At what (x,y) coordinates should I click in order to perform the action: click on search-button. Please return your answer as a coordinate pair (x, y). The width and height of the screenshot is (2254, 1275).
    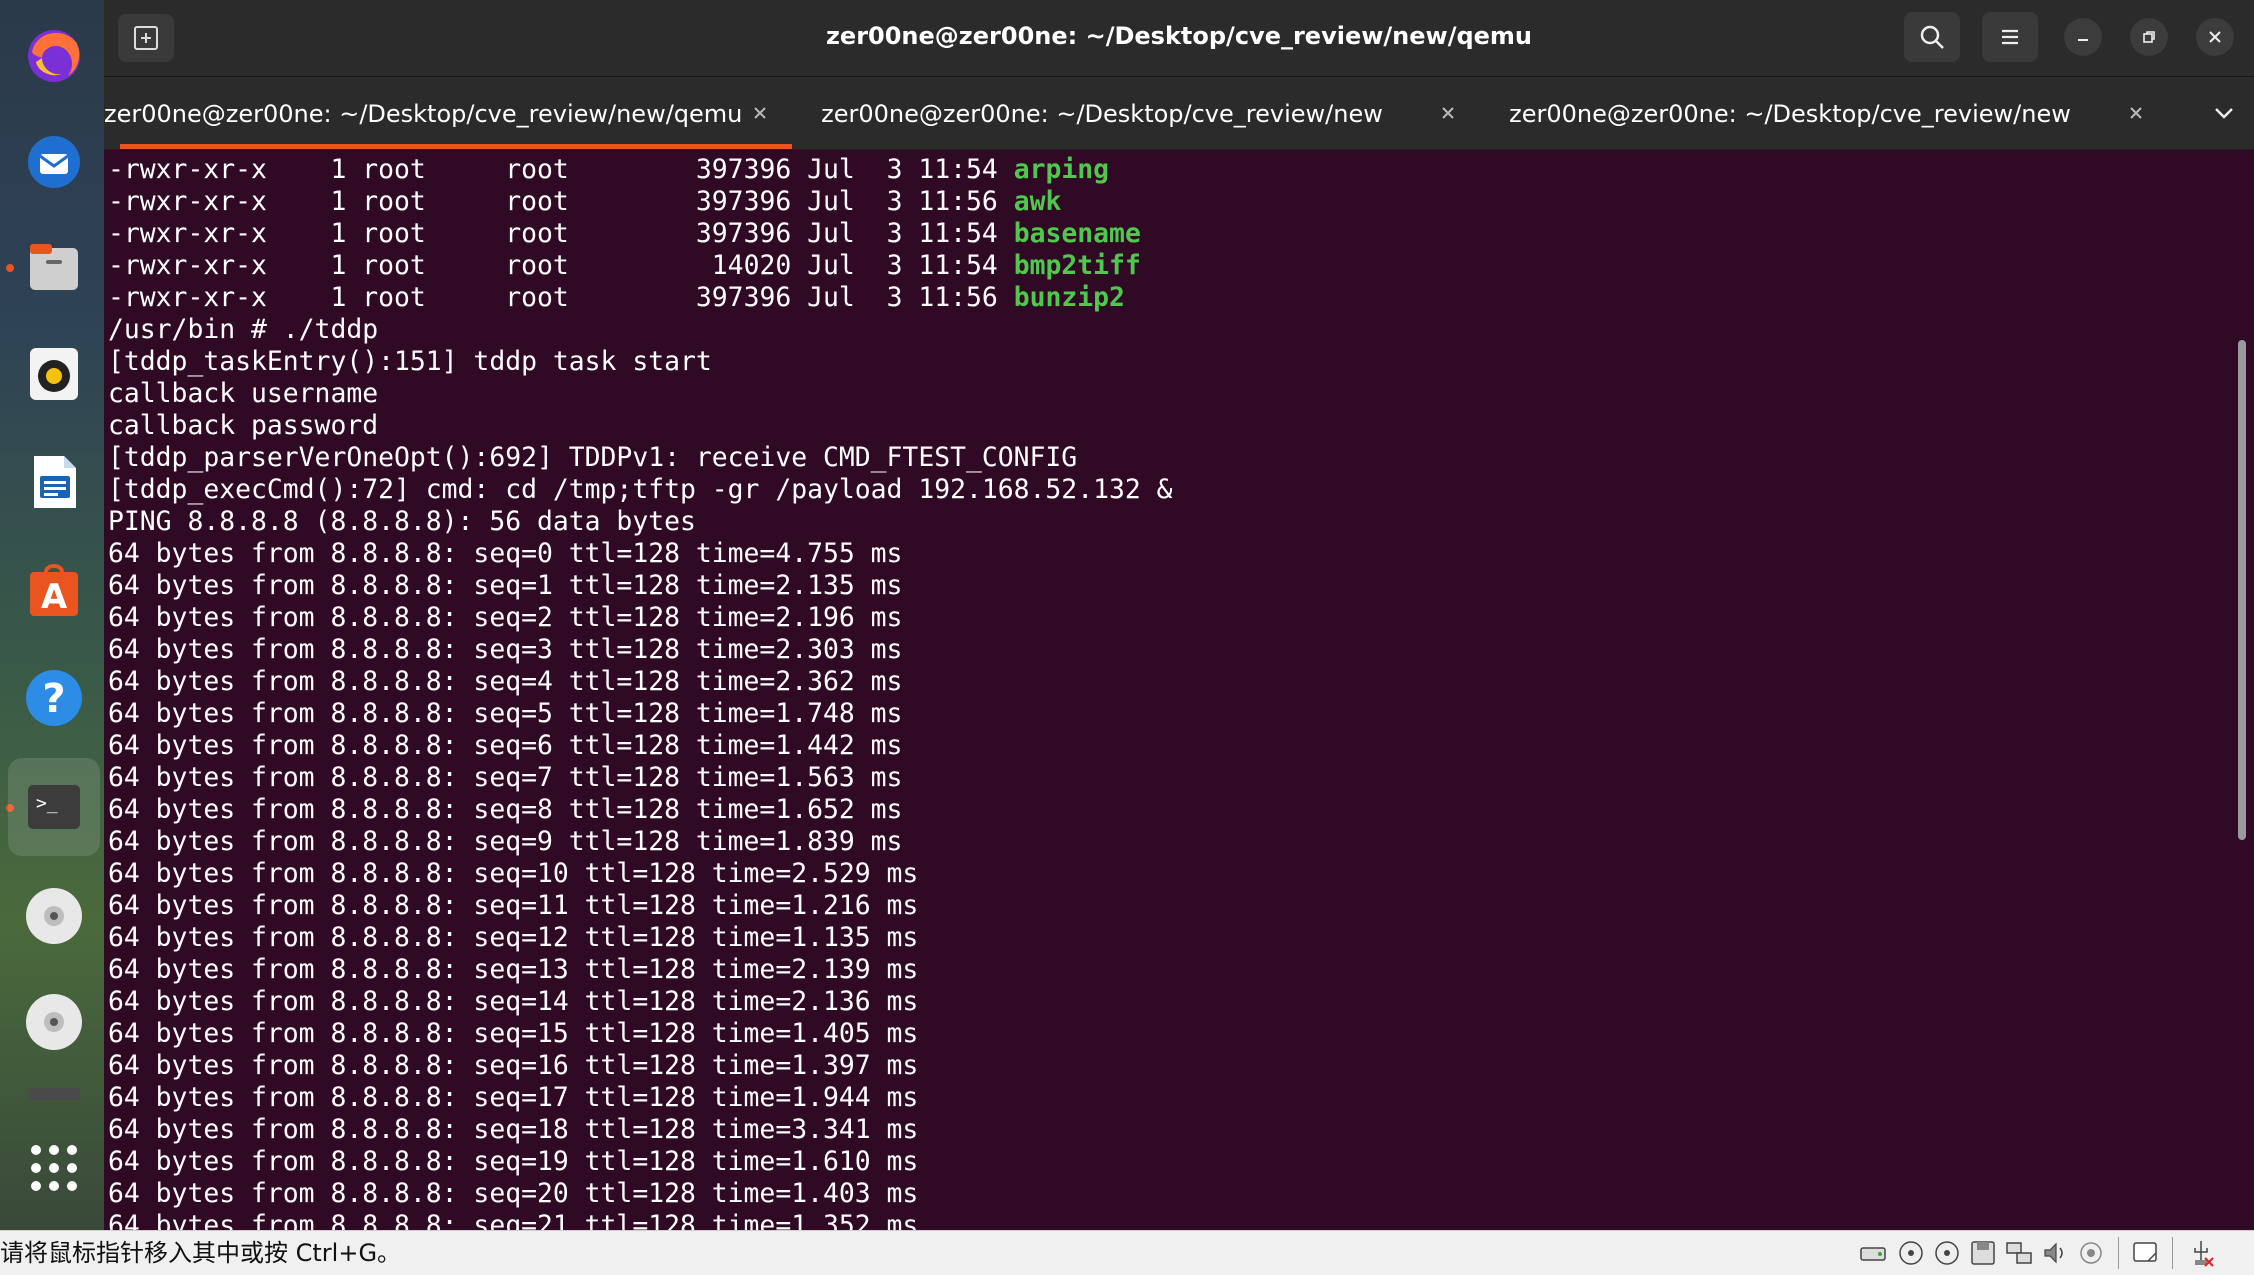
    Looking at the image, I should click on (1932, 37).